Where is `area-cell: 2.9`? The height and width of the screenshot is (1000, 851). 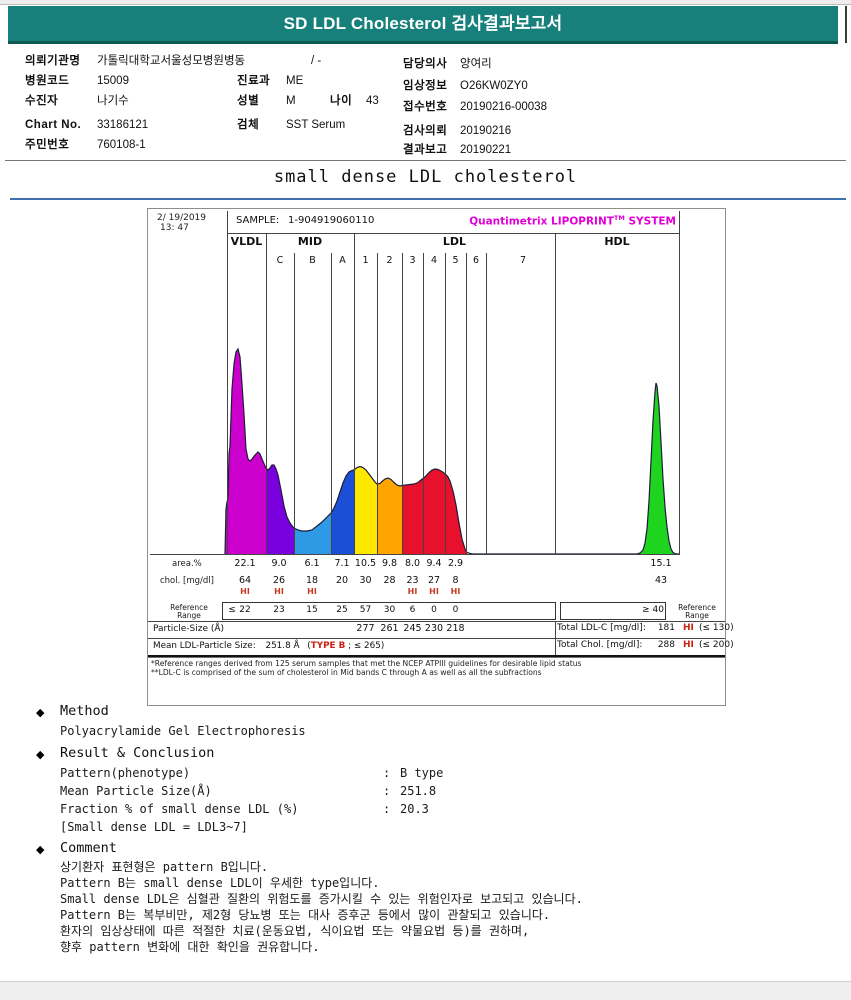 area-cell: 2.9 is located at coordinates (455, 563).